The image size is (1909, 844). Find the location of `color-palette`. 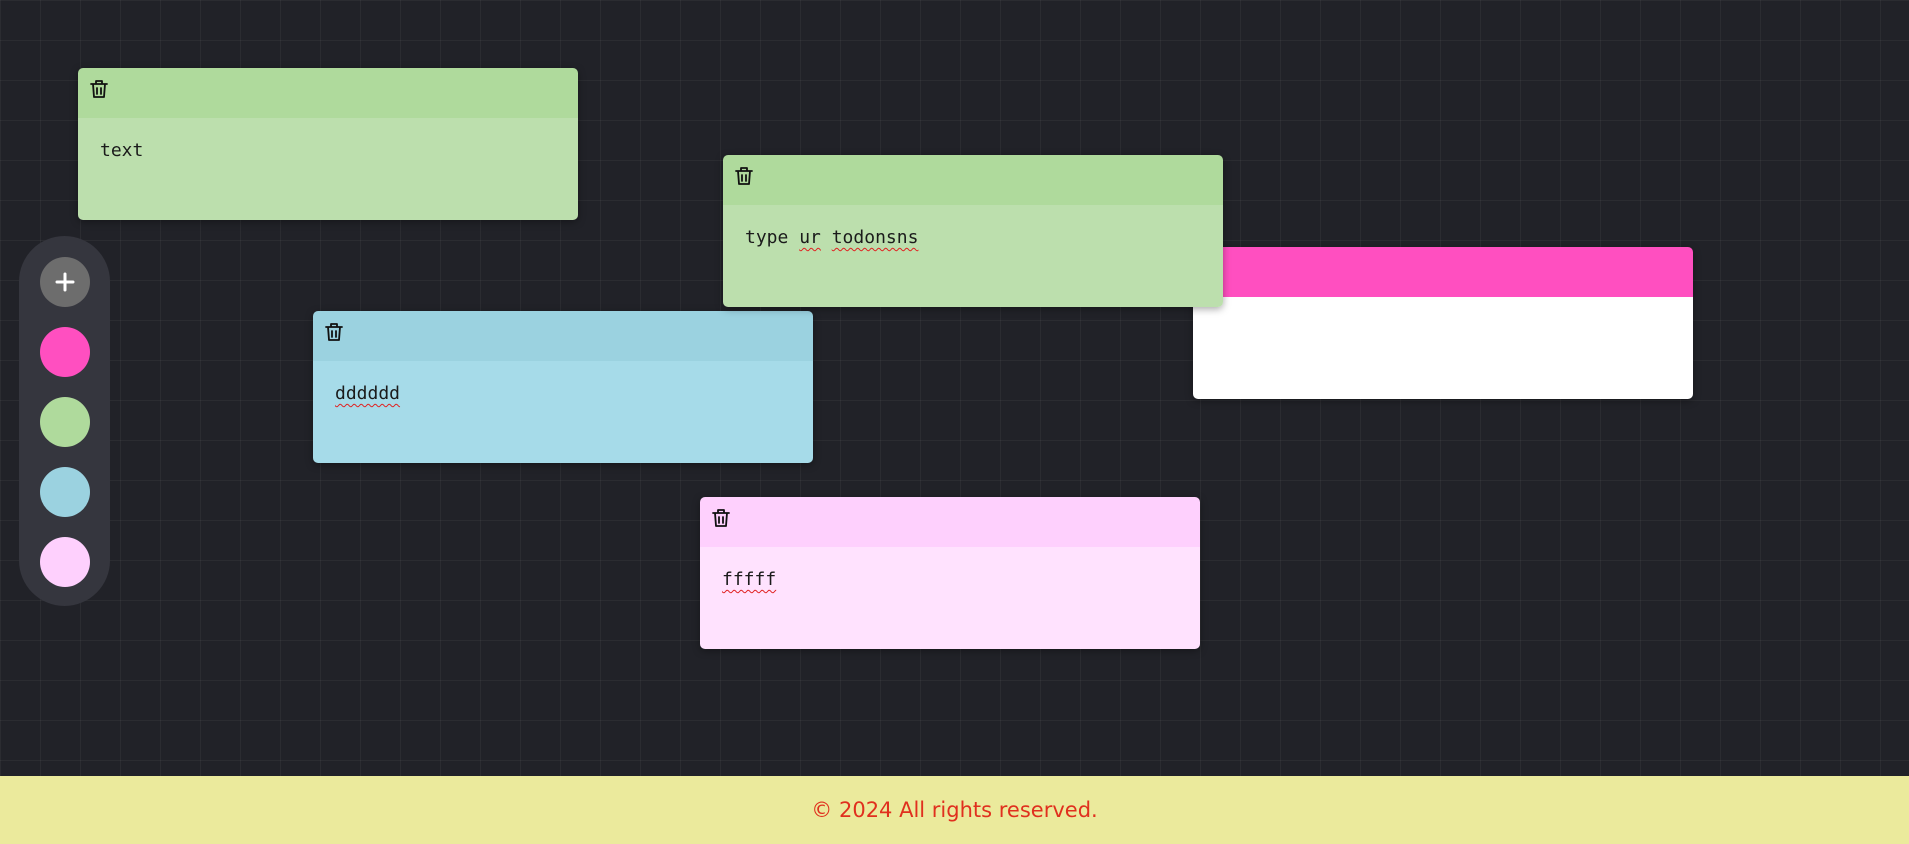

color-palette is located at coordinates (64, 421).